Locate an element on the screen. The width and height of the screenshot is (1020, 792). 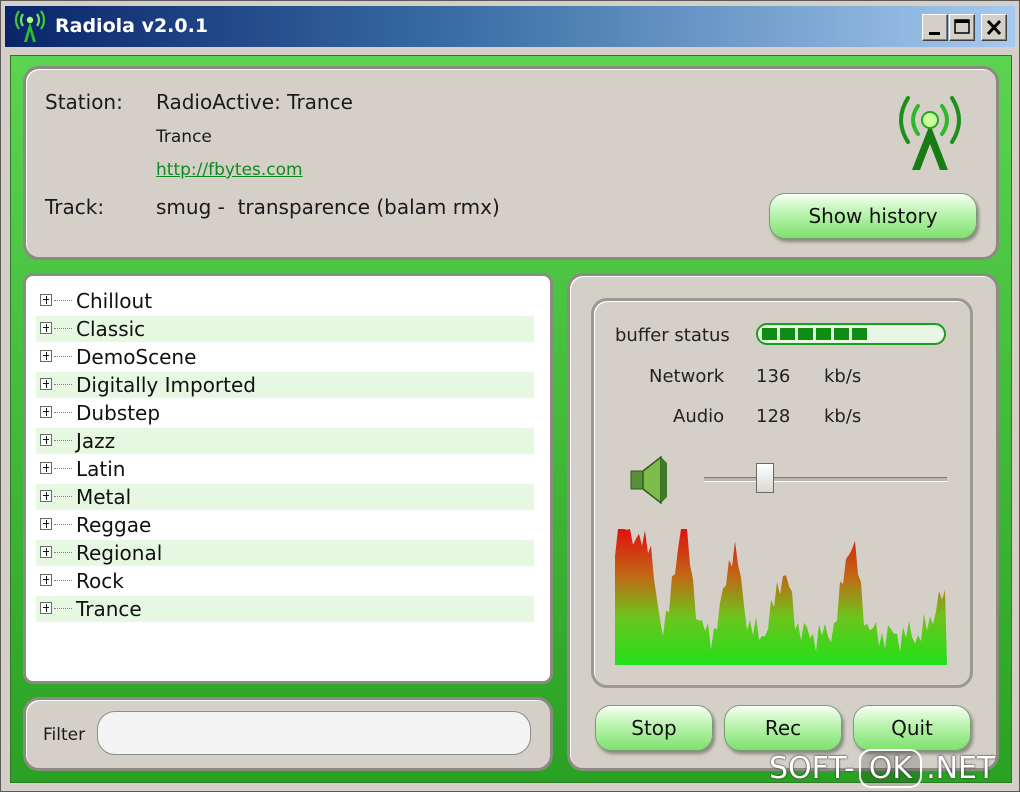
tree-item: Regional is located at coordinates (285, 553).